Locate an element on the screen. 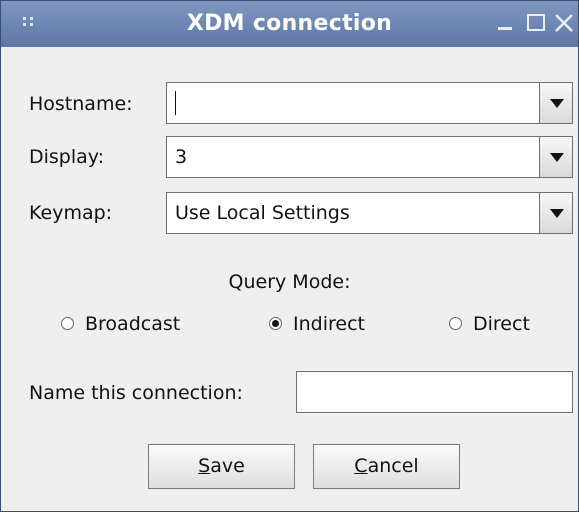 Image resolution: width=579 pixels, height=512 pixels. window-title: XDM connection is located at coordinates (289, 23).